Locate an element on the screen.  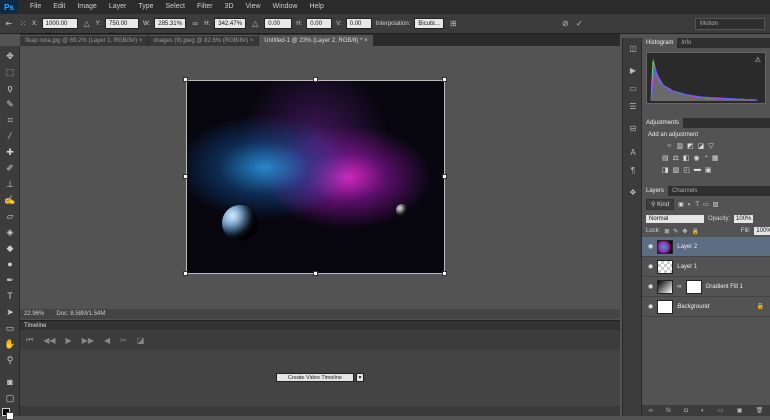
quick-mask-icon: ◙ is located at coordinates (10, 382).